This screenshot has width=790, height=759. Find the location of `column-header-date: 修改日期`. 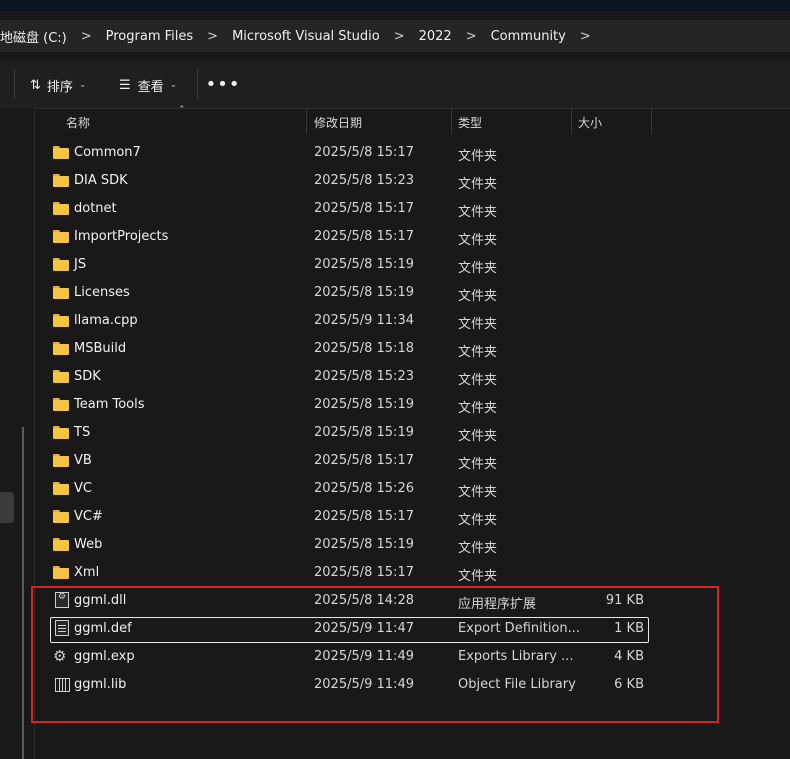

column-header-date: 修改日期 is located at coordinates (338, 122).